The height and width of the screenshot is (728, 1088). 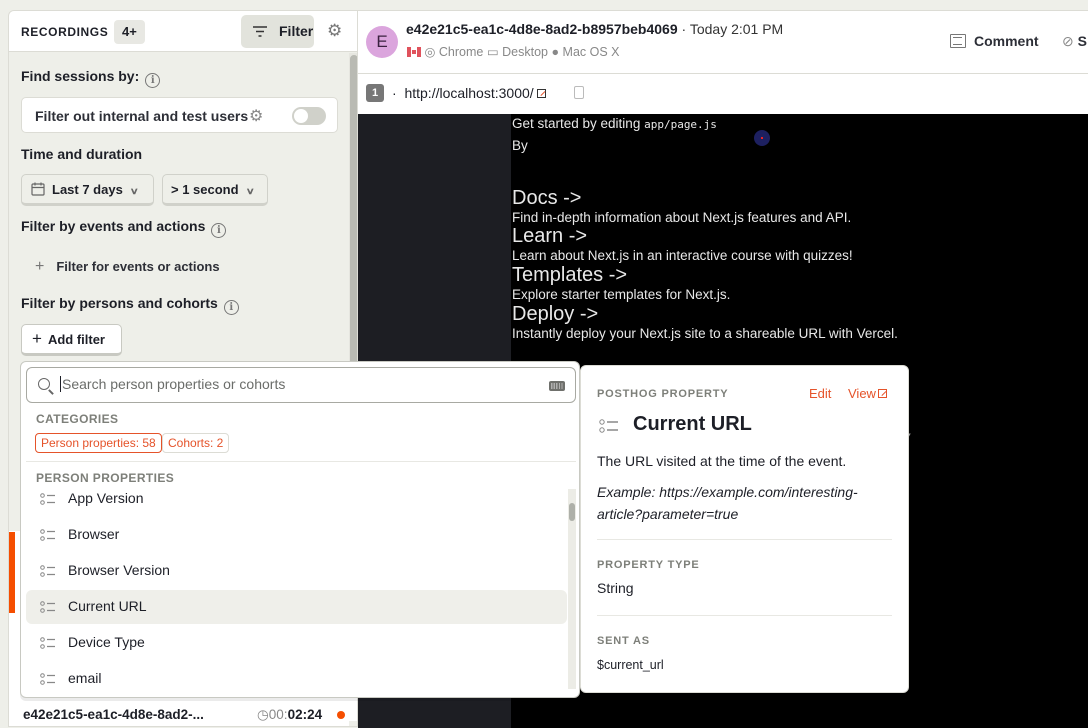 I want to click on categories-heading: CATEGORIES, so click(x=77, y=419).